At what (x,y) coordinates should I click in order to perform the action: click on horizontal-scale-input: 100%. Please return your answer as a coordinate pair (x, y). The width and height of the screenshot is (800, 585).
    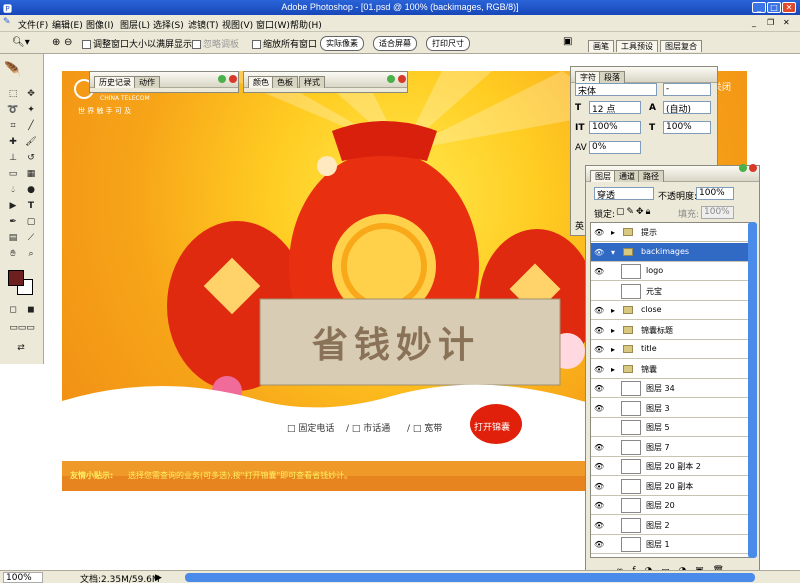
    Looking at the image, I should click on (687, 127).